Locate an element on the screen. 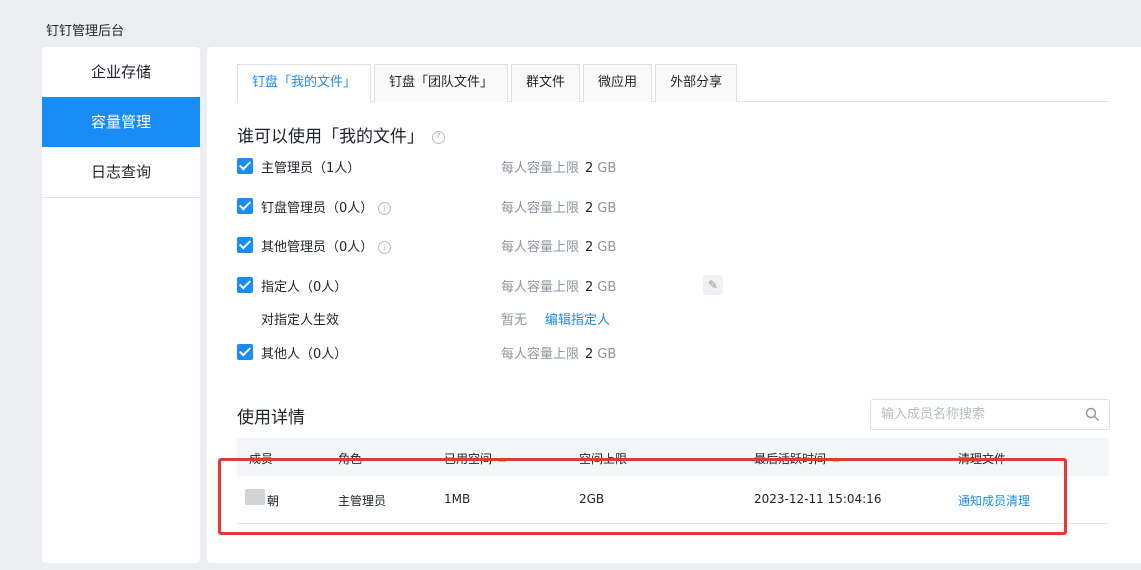  edit-designated-link: 编辑指定人 is located at coordinates (577, 318).